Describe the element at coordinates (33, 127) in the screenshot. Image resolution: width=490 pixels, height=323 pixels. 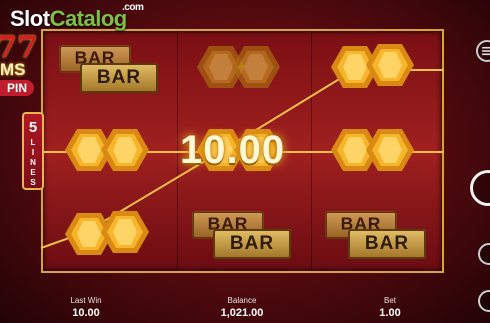
I see `lines-count: 5` at that location.